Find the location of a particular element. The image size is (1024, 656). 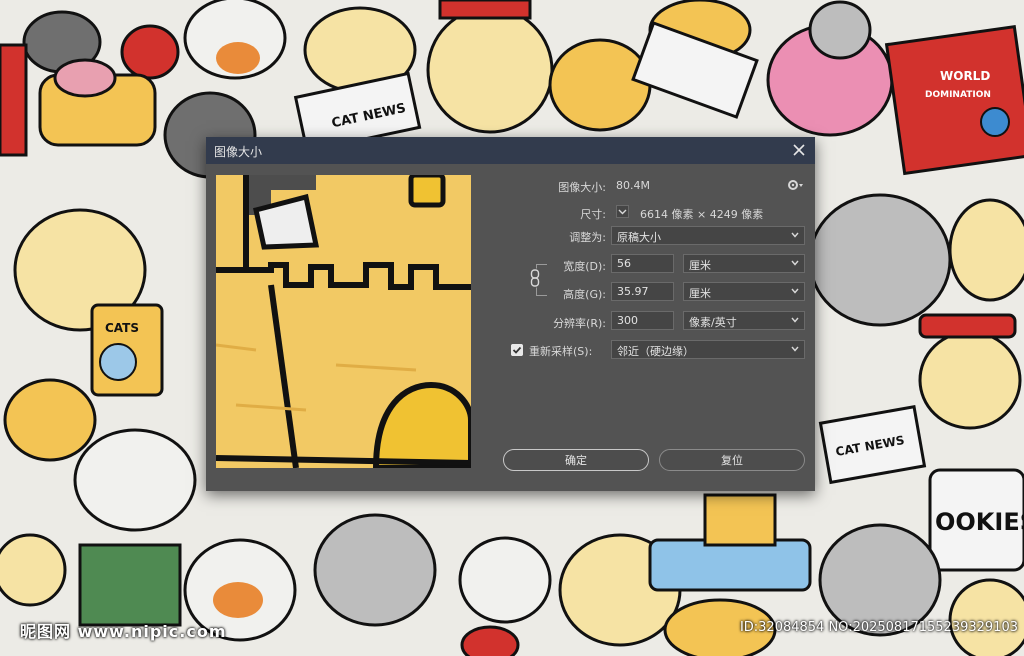

height-unit-value: 厘米 is located at coordinates (700, 293).